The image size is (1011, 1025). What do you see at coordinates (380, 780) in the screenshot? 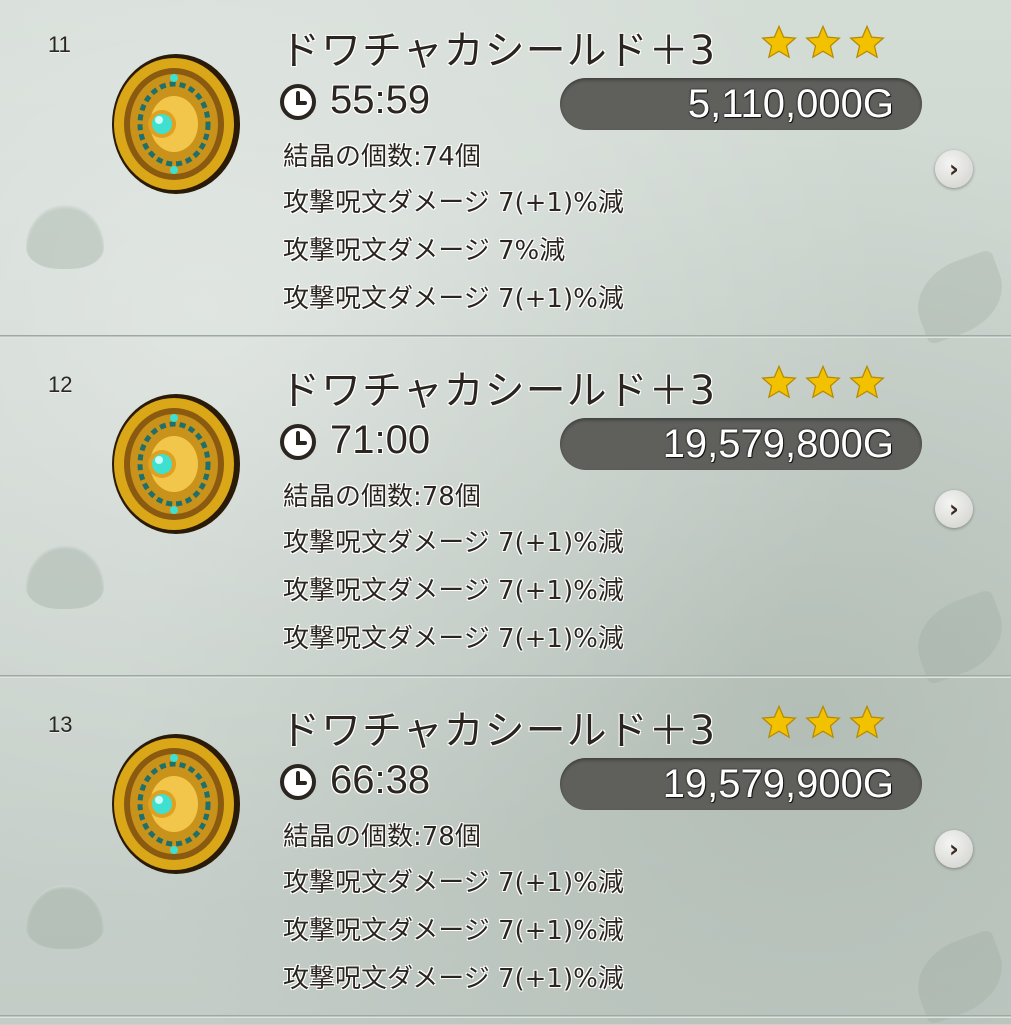
I see `remaining-time: 66:38` at bounding box center [380, 780].